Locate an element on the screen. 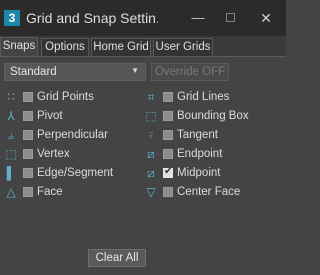  grid-points-icon: ∷ is located at coordinates (11, 97).